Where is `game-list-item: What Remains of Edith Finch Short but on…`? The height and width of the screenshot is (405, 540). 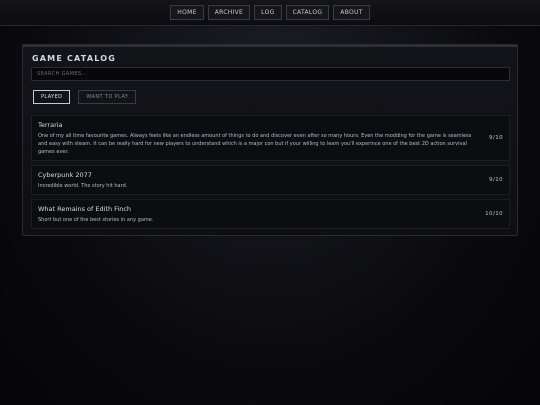 game-list-item: What Remains of Edith Finch Short but on… is located at coordinates (270, 214).